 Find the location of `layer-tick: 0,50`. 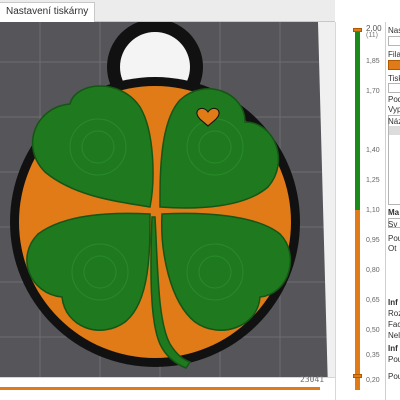

layer-tick: 0,50 is located at coordinates (373, 330).